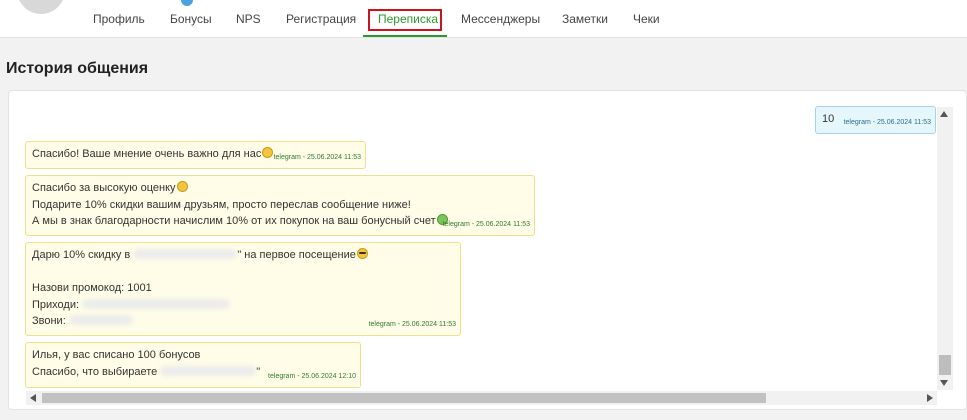 Image resolution: width=967 pixels, height=420 pixels. Describe the element at coordinates (945, 248) in the screenshot. I see `vertical-scrollbar` at that location.